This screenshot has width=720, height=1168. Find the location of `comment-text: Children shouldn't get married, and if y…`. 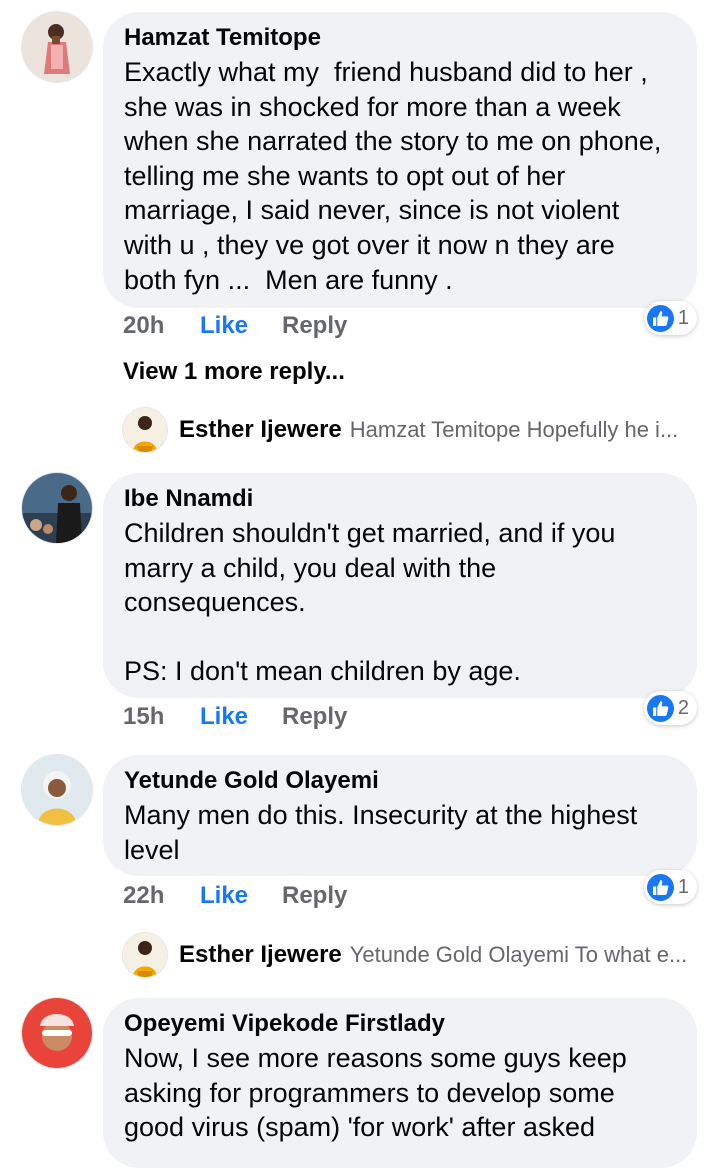

comment-text: Children shouldn't get married, and if y… is located at coordinates (370, 602).